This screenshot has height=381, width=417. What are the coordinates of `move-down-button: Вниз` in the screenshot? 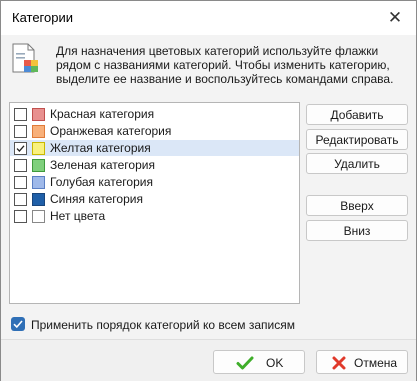 It's located at (357, 230).